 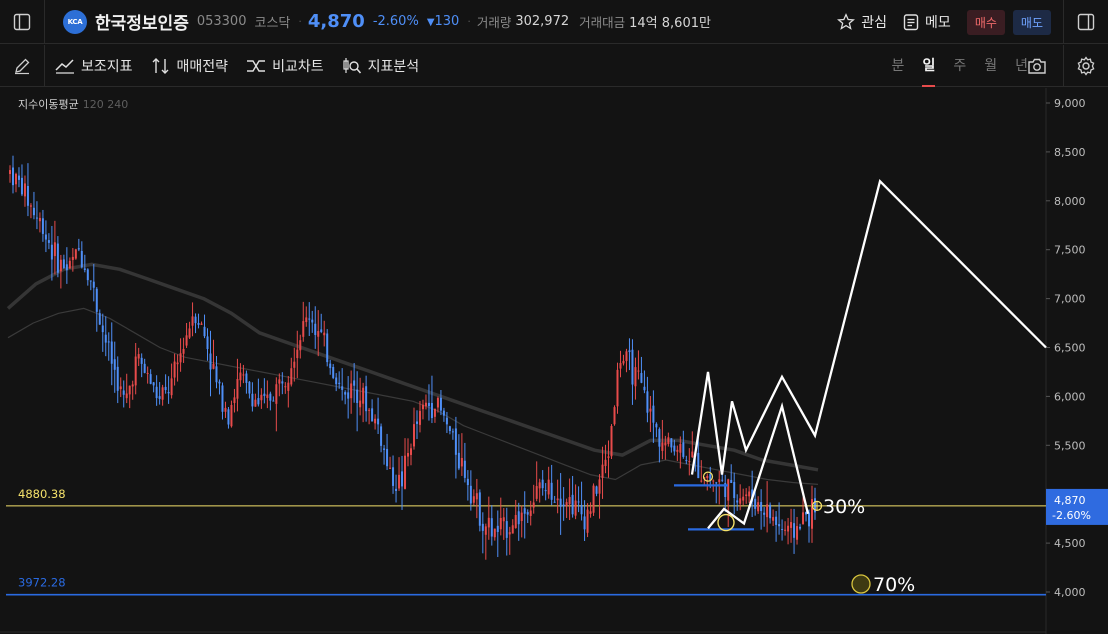 I want to click on market-name: 코스닥, so click(x=272, y=23).